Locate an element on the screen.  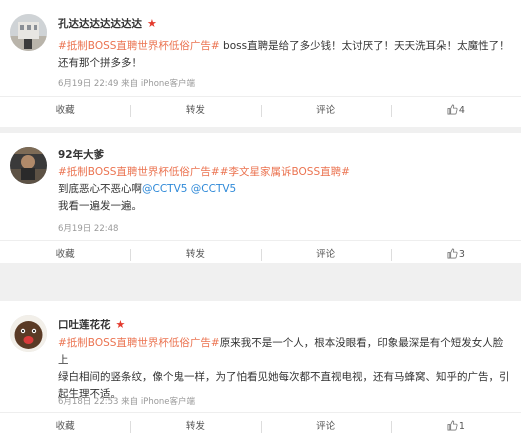
like-count: 3 is located at coordinates (461, 254).